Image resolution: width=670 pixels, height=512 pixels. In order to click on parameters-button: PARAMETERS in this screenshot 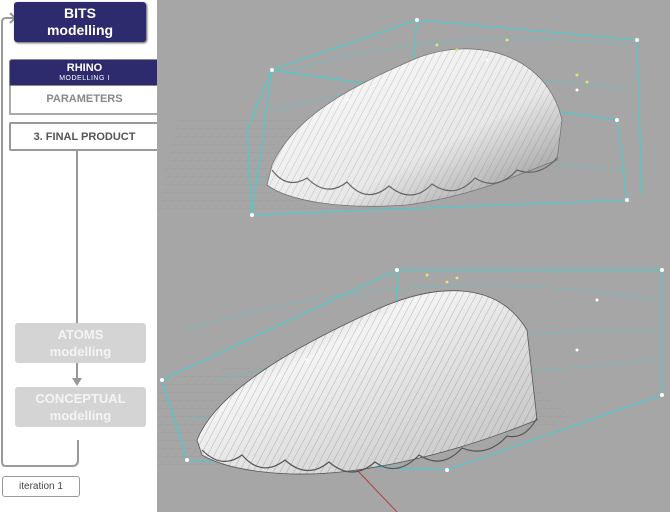, I will do `click(84, 100)`.